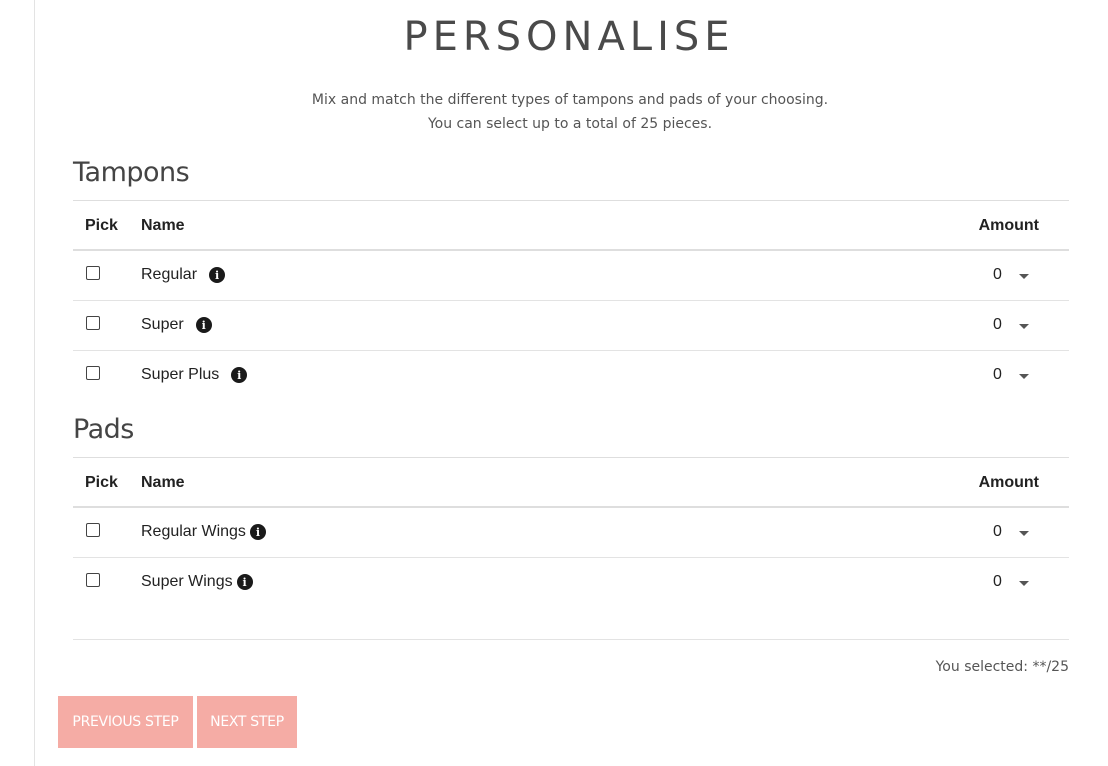  What do you see at coordinates (93, 273) in the screenshot?
I see `pick-checkbox-regular` at bounding box center [93, 273].